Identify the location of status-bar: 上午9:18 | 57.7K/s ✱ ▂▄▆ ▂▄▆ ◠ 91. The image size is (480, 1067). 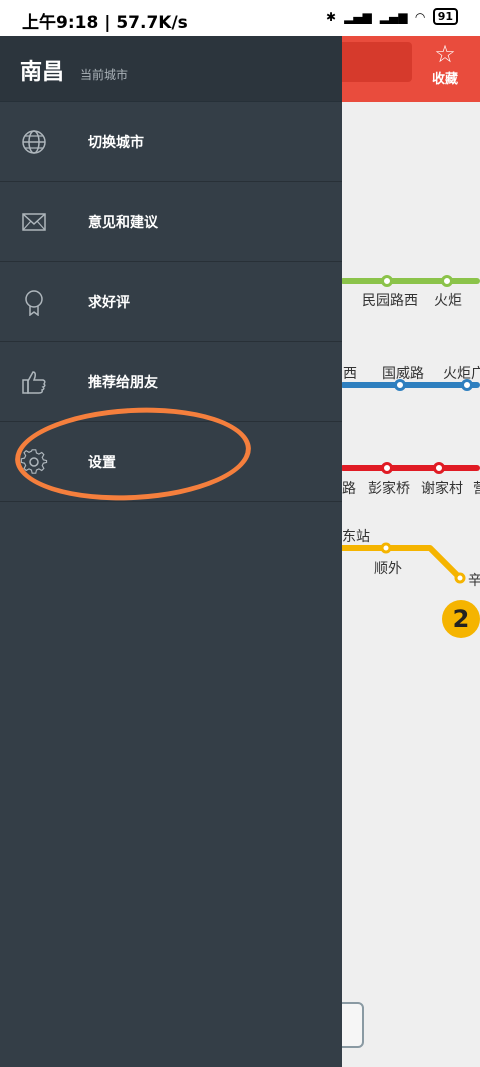
(240, 18).